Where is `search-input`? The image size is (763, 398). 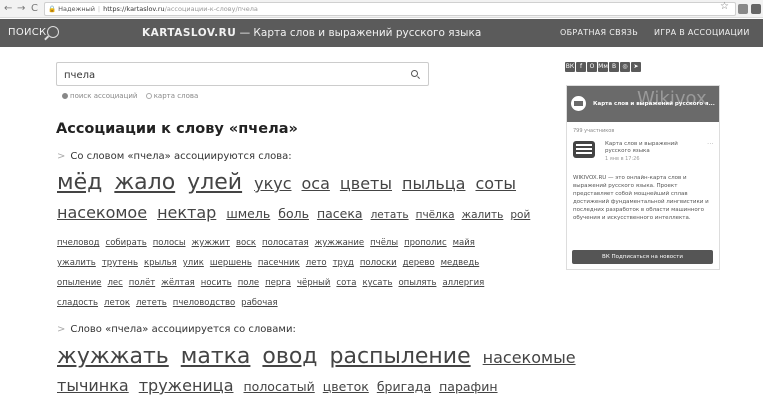 search-input is located at coordinates (222, 75).